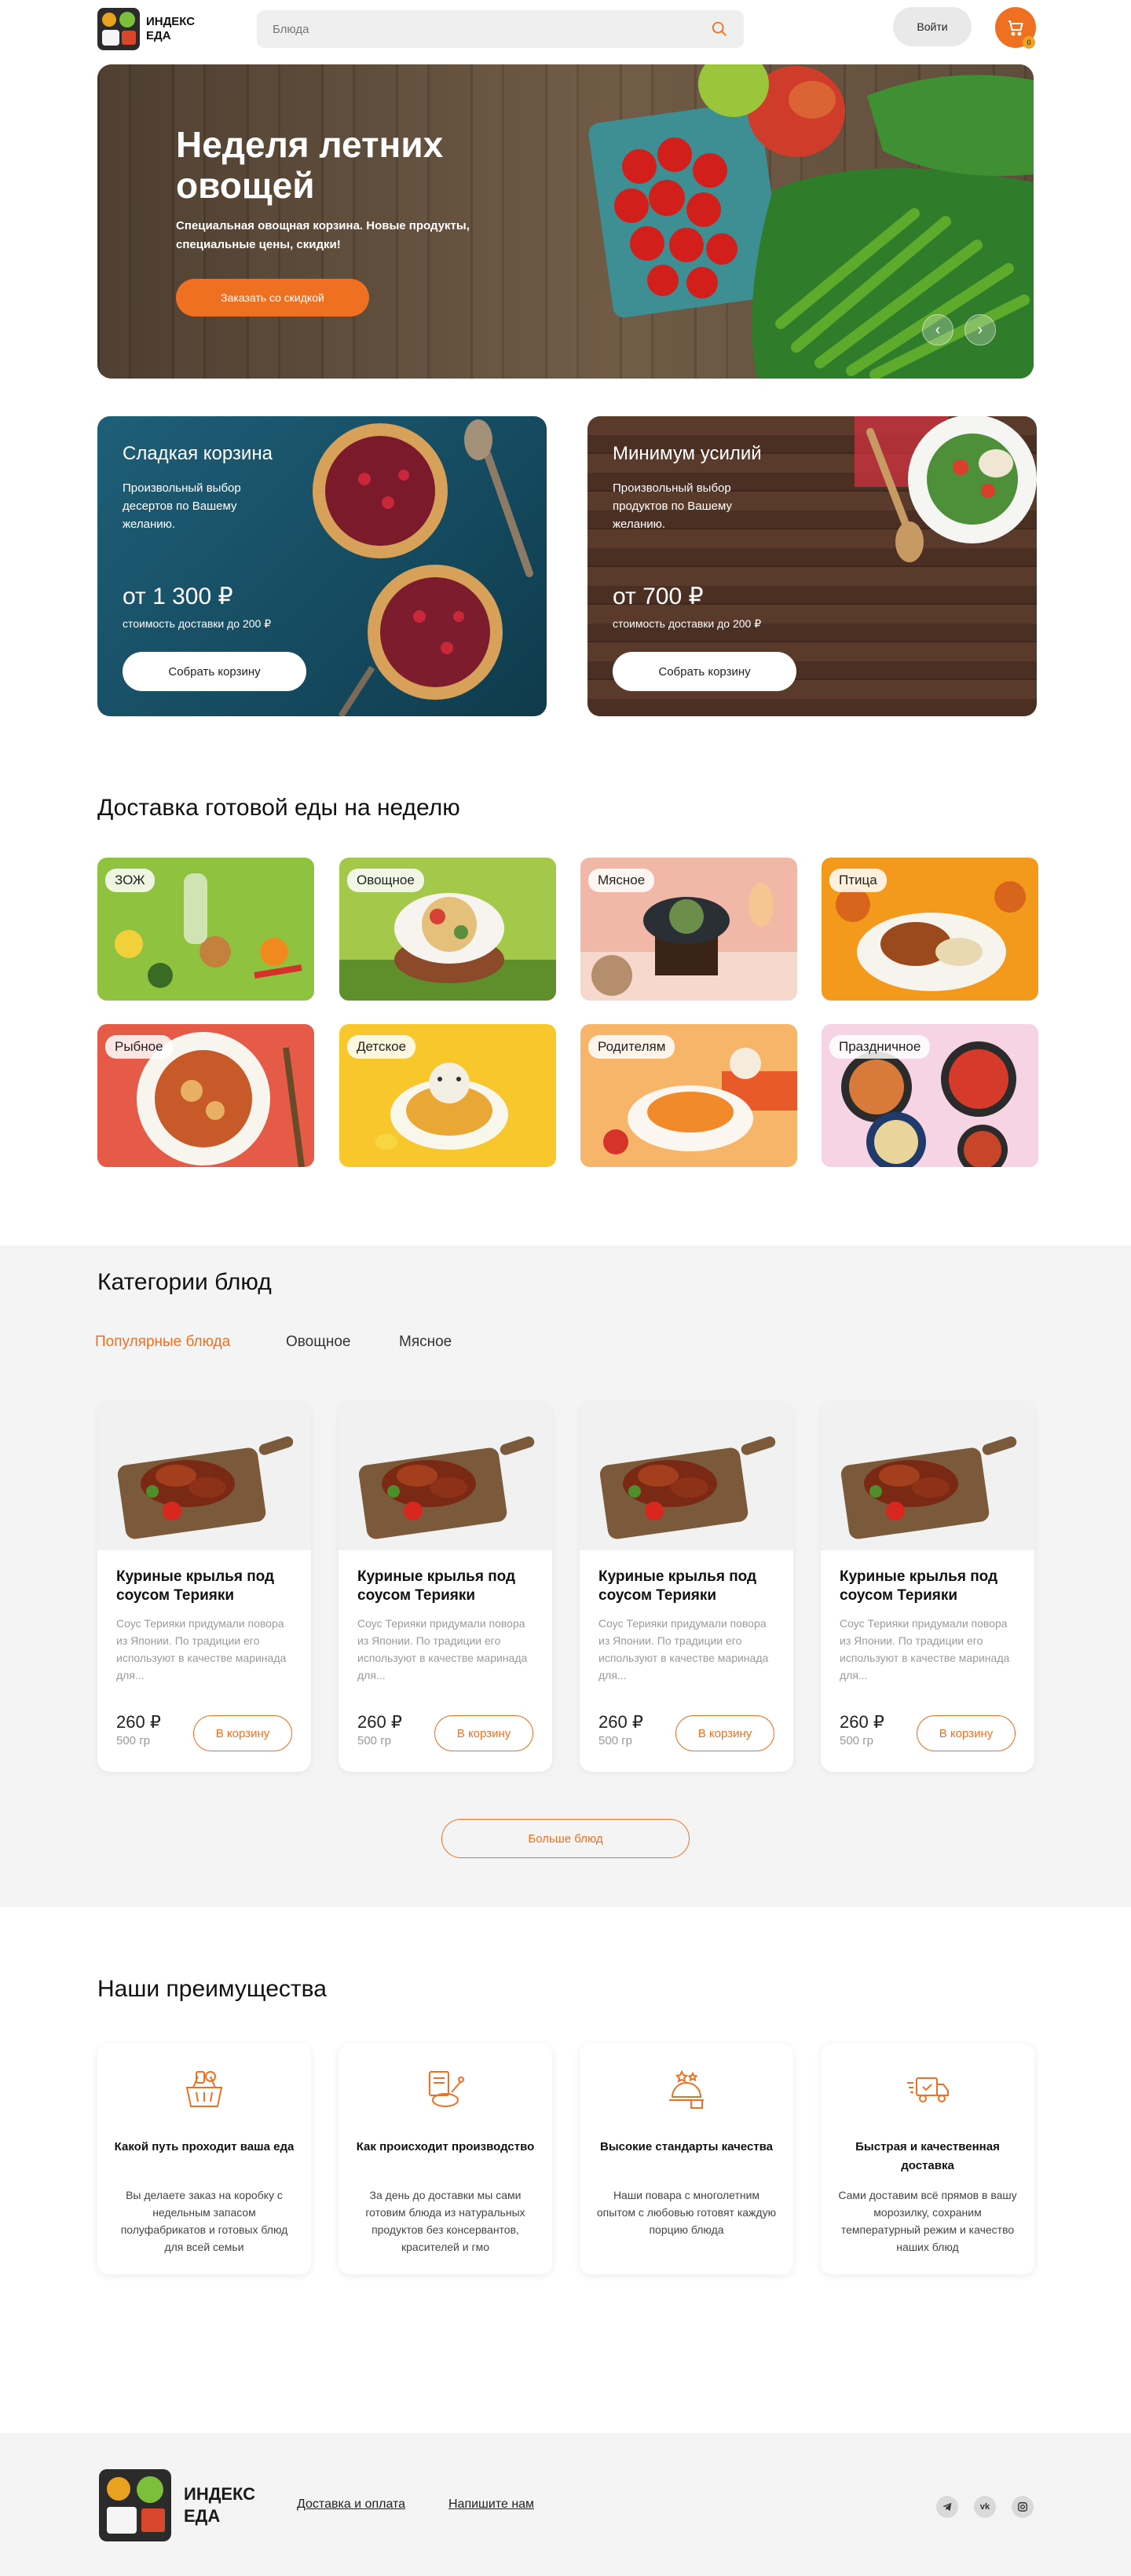 This screenshot has height=2576, width=1131. I want to click on advantage-title: Высокие стандарты качества, so click(686, 2146).